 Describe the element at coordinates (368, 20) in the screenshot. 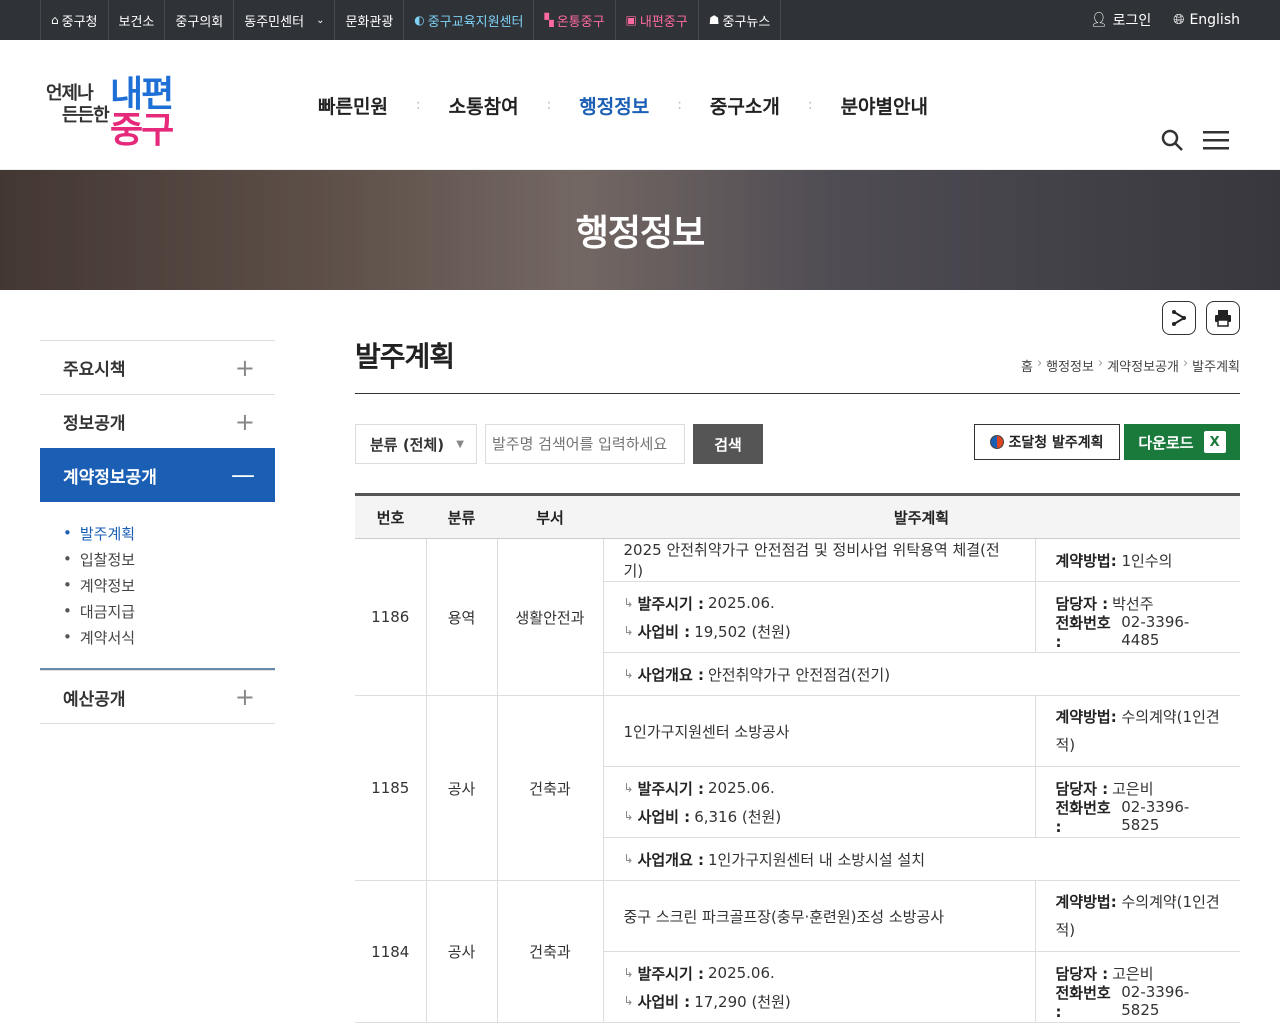

I see `top-link-culture: 문화관광` at that location.